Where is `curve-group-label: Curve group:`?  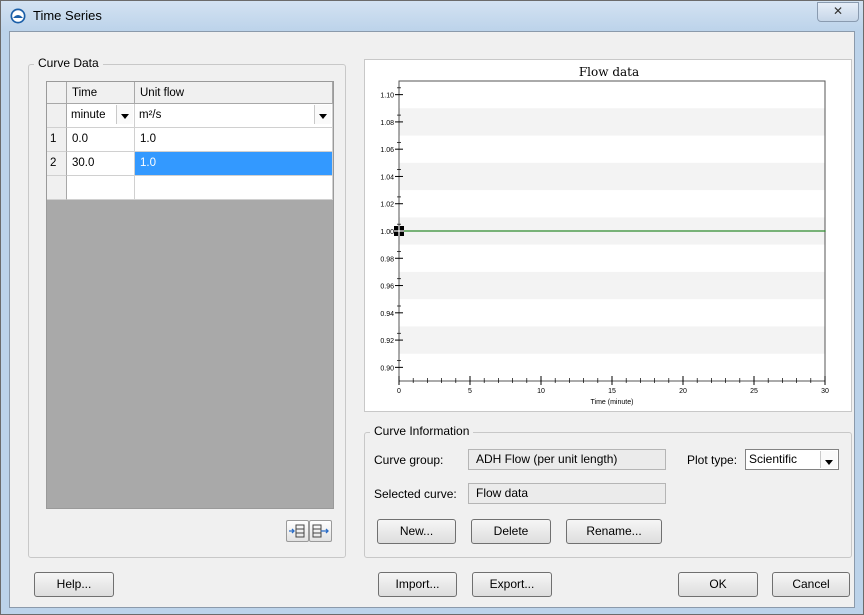 curve-group-label: Curve group: is located at coordinates (409, 460).